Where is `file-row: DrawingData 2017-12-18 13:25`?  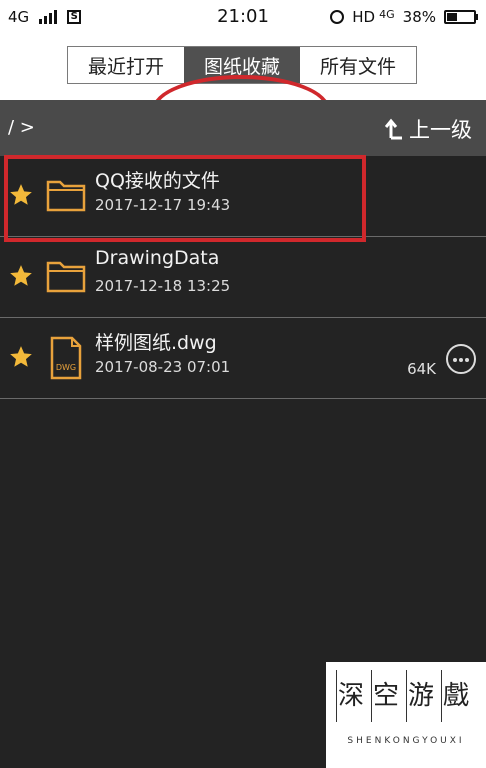
file-row: DrawingData 2017-12-18 13:25 is located at coordinates (243, 277).